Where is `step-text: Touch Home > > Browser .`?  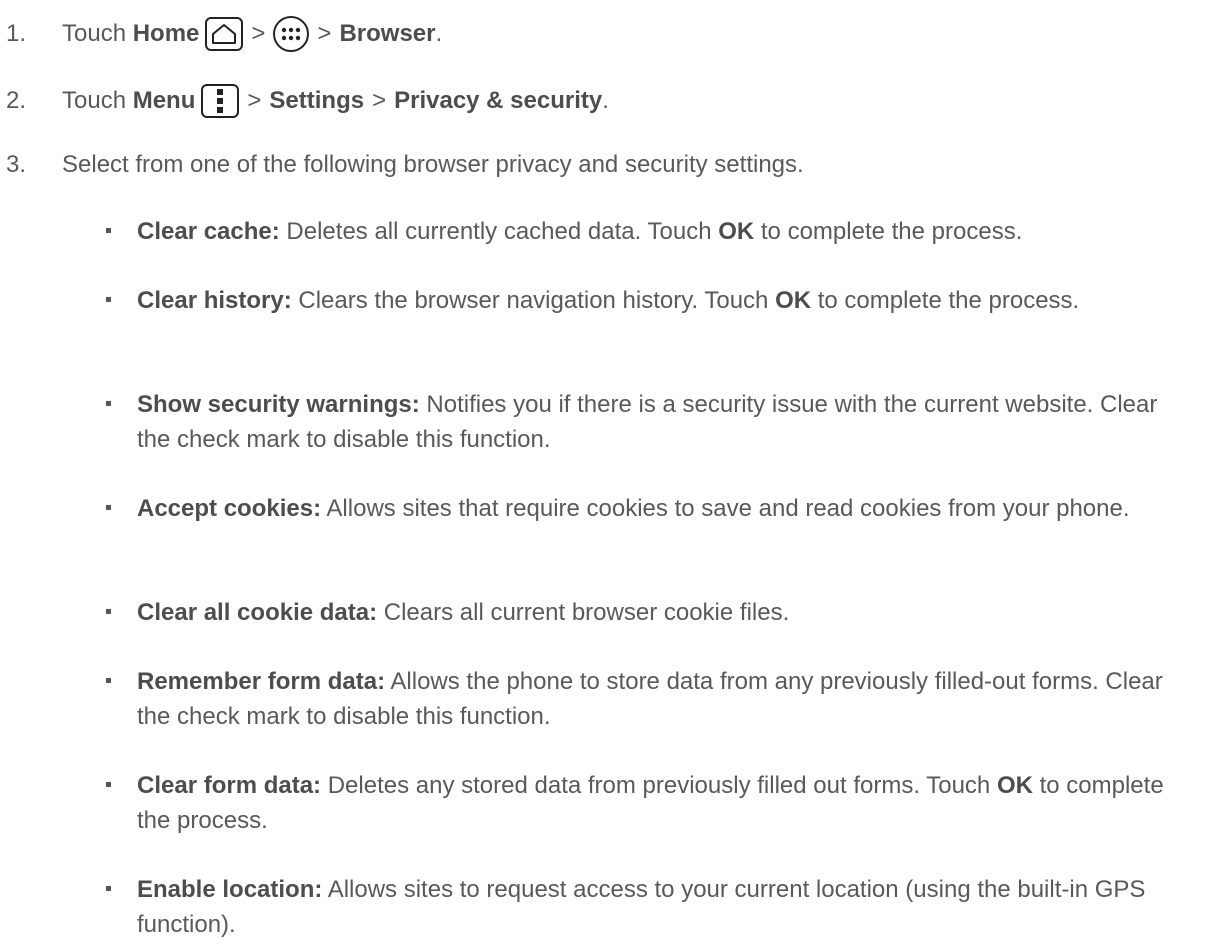 step-text: Touch Home > > Browser . is located at coordinates (252, 34).